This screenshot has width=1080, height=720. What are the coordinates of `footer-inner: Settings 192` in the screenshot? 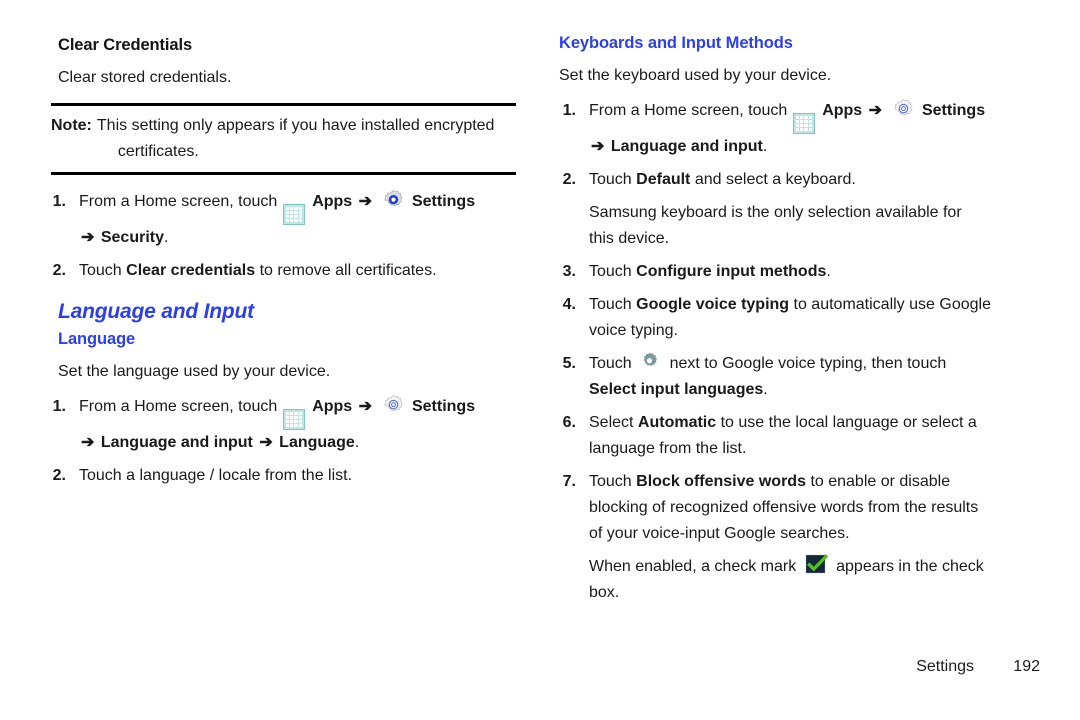 It's located at (978, 667).